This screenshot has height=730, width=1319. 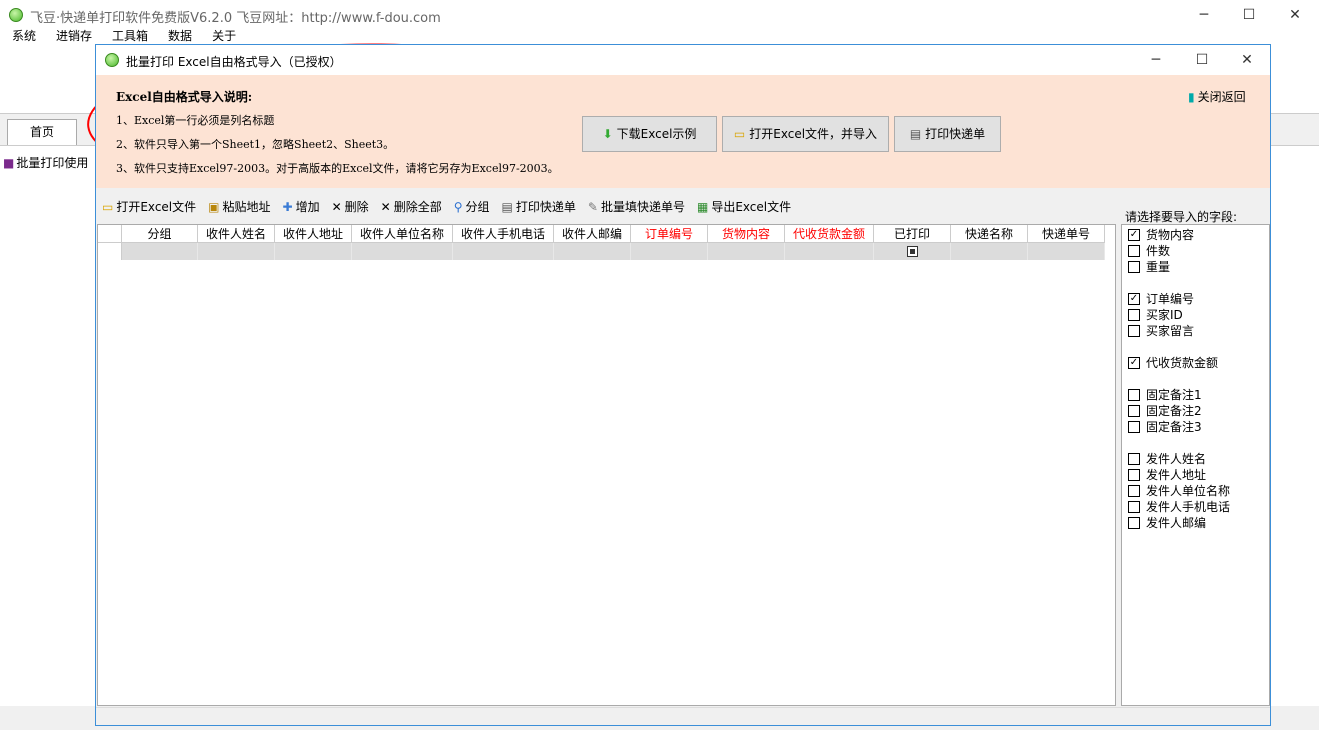 What do you see at coordinates (236, 234) in the screenshot?
I see `column-header: 收件人姓名` at bounding box center [236, 234].